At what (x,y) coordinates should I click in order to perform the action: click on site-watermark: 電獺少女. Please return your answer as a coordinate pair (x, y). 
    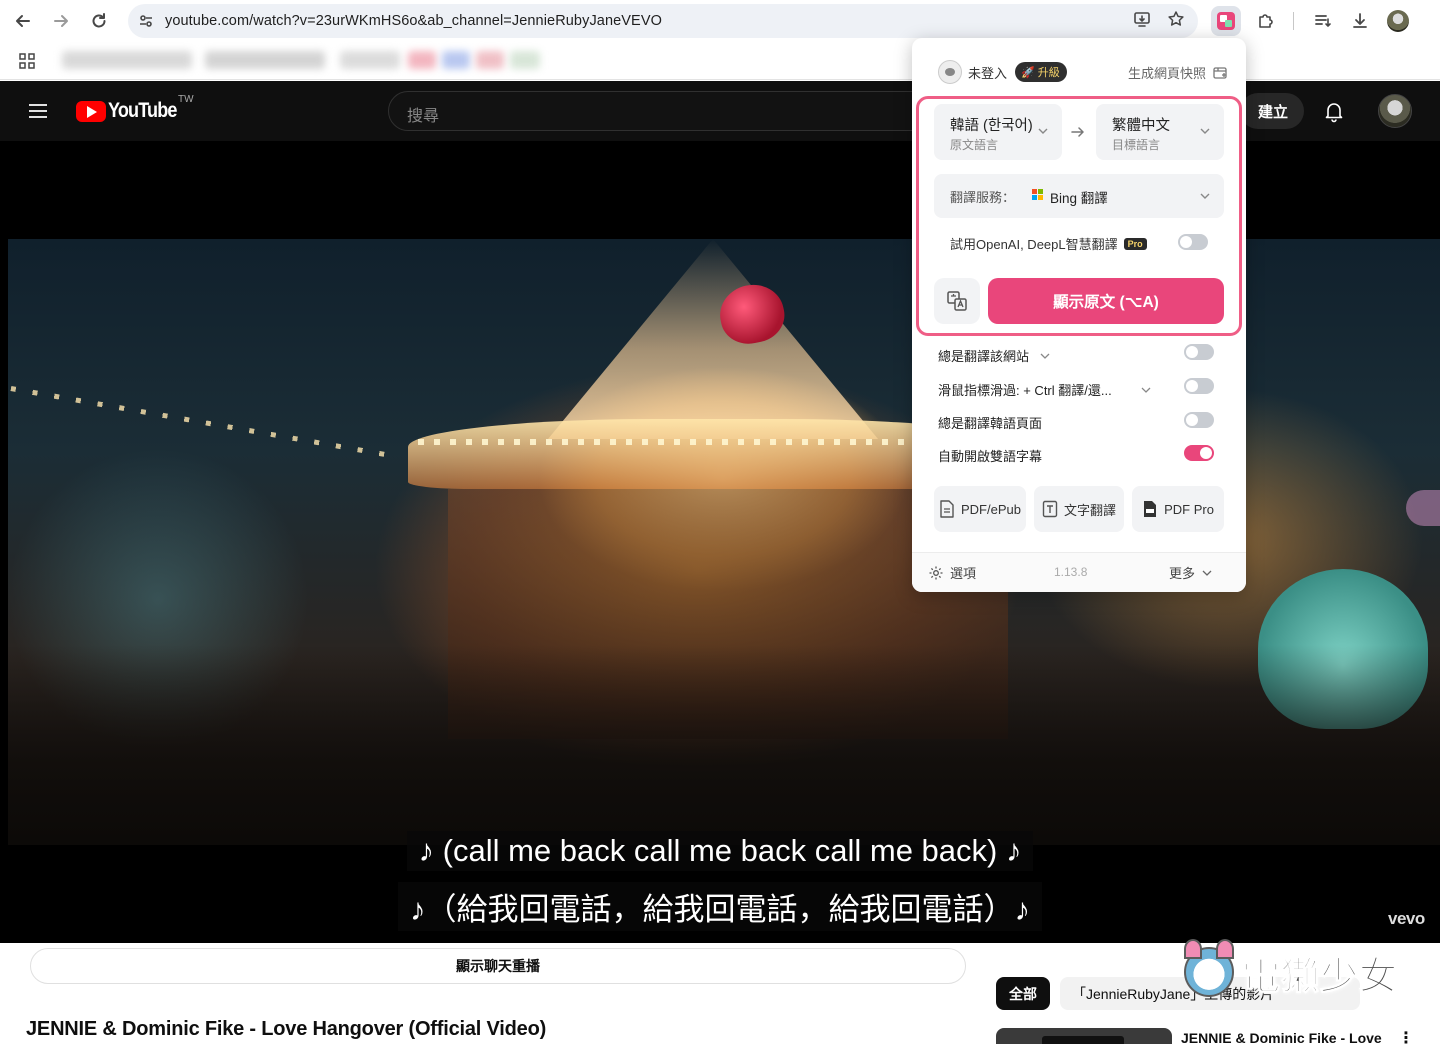
    Looking at the image, I should click on (1291, 969).